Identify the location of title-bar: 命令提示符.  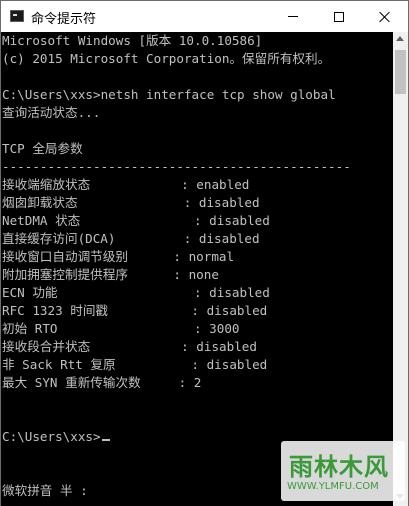
(204, 16).